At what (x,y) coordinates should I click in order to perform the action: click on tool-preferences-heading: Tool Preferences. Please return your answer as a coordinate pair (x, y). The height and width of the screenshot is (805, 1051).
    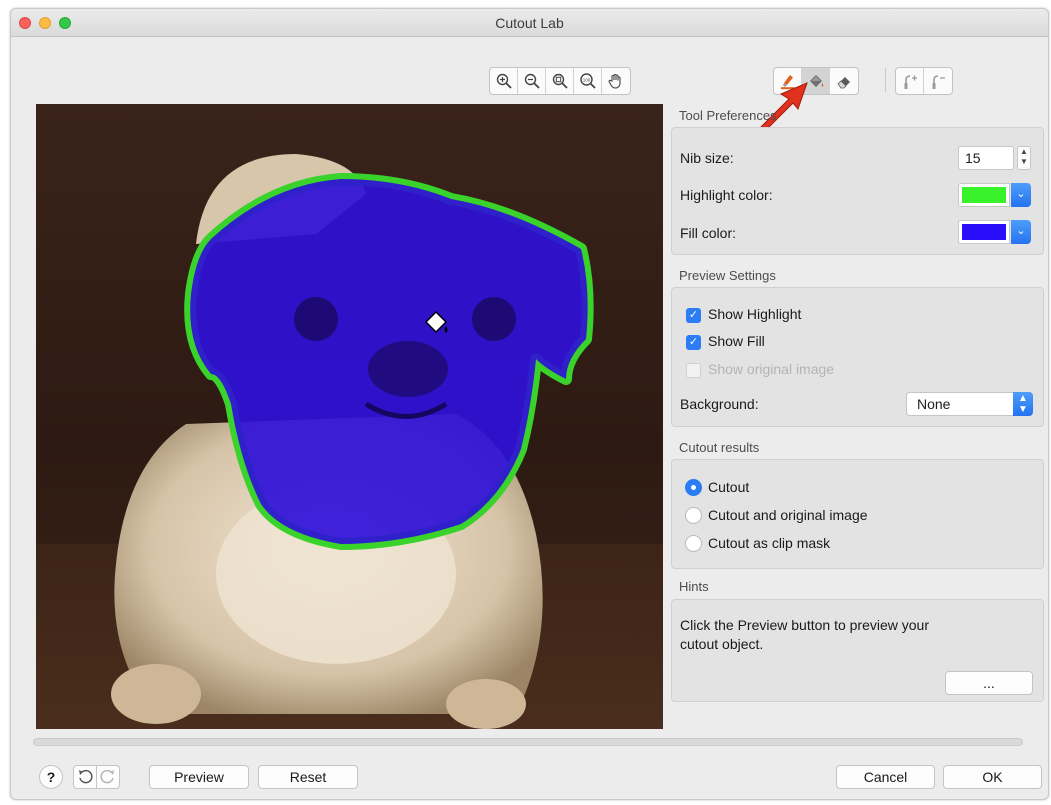
    Looking at the image, I should click on (728, 115).